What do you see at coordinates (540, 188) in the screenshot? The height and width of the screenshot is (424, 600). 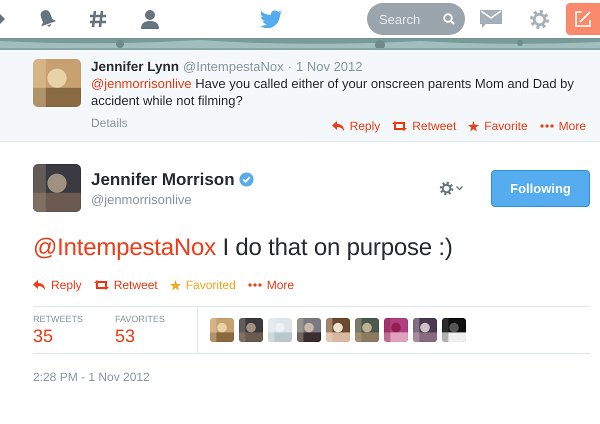 I see `following-button: Following` at bounding box center [540, 188].